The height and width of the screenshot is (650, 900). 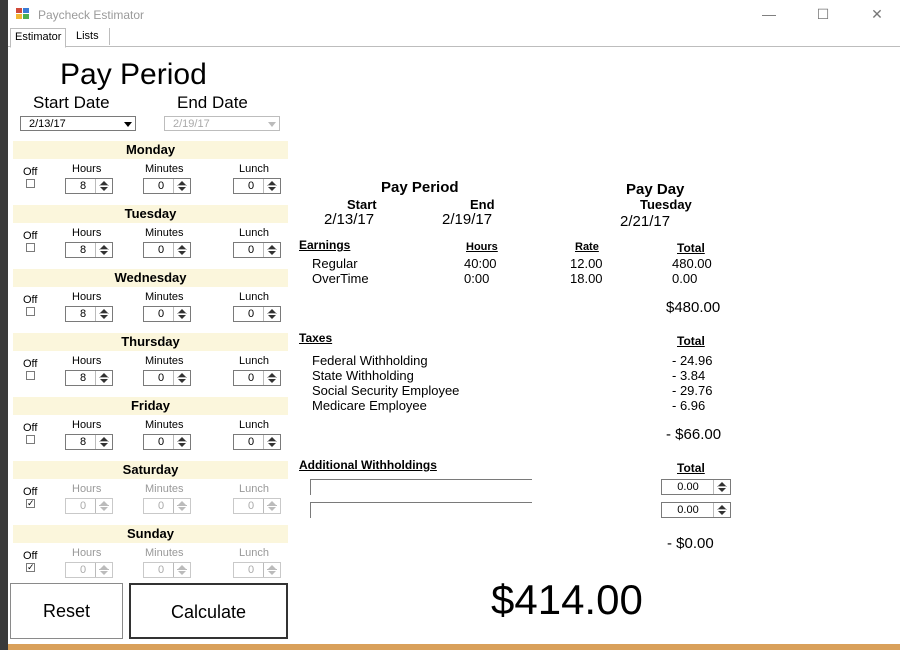 What do you see at coordinates (877, 14) in the screenshot?
I see `close-button: ✕` at bounding box center [877, 14].